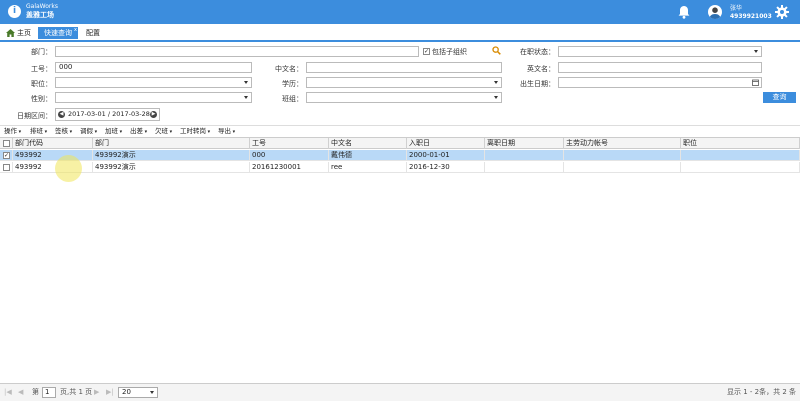 The height and width of the screenshot is (401, 800). Describe the element at coordinates (61, 114) in the screenshot. I see `prev-period-icon: ◀` at that location.